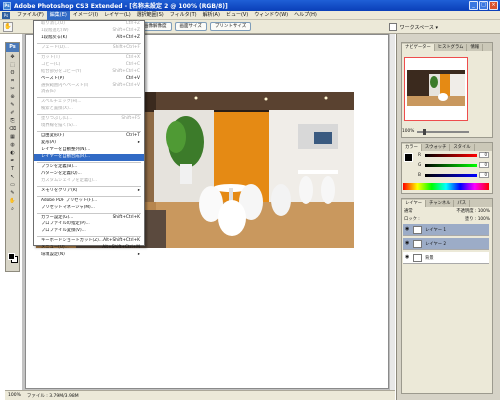 The width and height of the screenshot is (500, 400). What do you see at coordinates (183, 15) in the screenshot?
I see `menu-filter: フィルタ(T)` at bounding box center [183, 15].